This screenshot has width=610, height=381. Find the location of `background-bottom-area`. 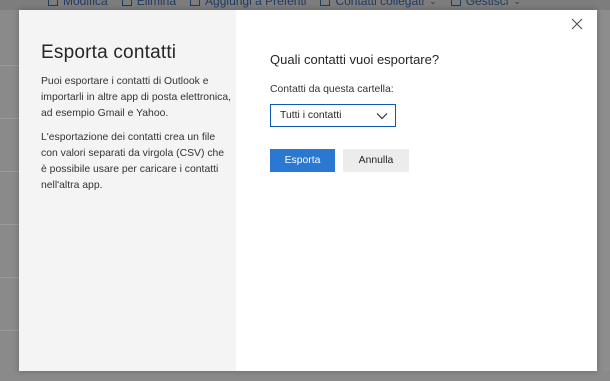

background-bottom-area is located at coordinates (305, 376).